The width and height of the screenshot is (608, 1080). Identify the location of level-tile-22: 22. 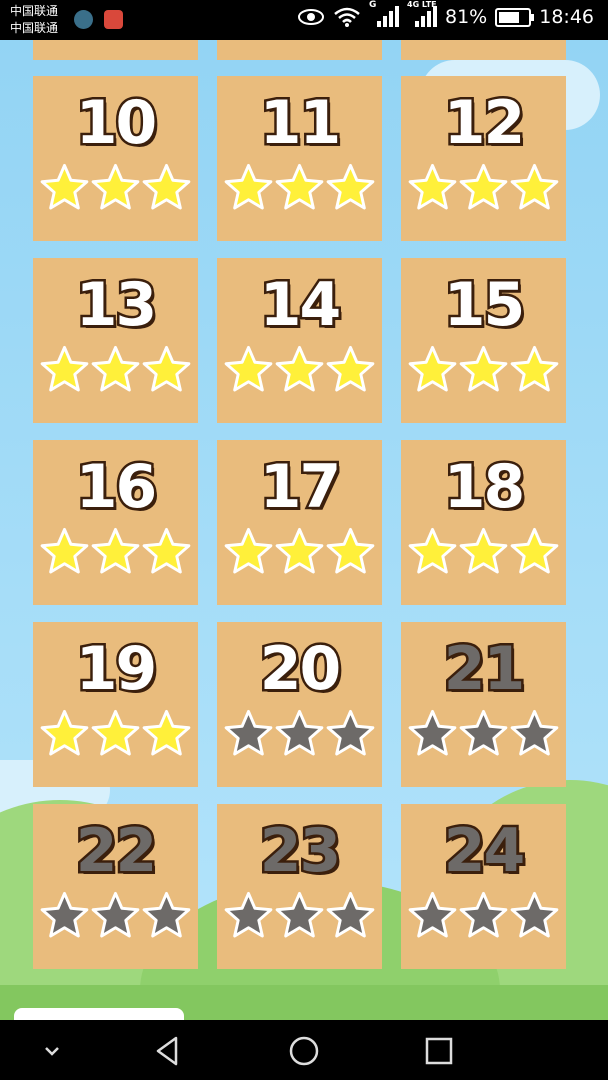
(115, 886).